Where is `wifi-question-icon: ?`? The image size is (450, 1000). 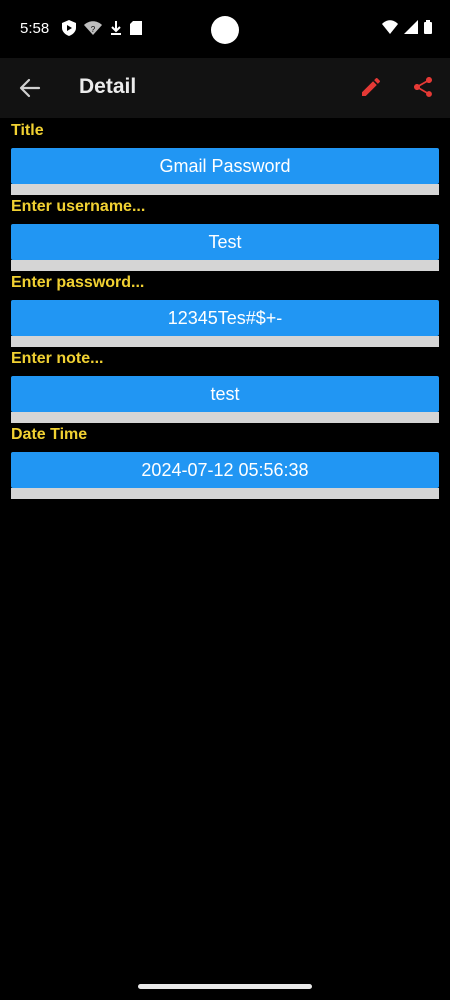 wifi-question-icon: ? is located at coordinates (93, 30).